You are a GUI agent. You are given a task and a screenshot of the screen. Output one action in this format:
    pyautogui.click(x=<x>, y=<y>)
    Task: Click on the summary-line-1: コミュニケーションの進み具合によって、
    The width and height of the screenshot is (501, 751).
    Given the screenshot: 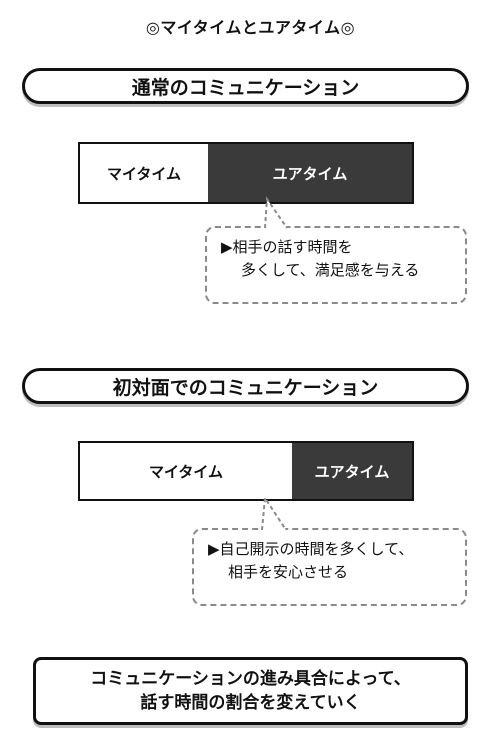 What is the action you would take?
    pyautogui.click(x=250, y=679)
    